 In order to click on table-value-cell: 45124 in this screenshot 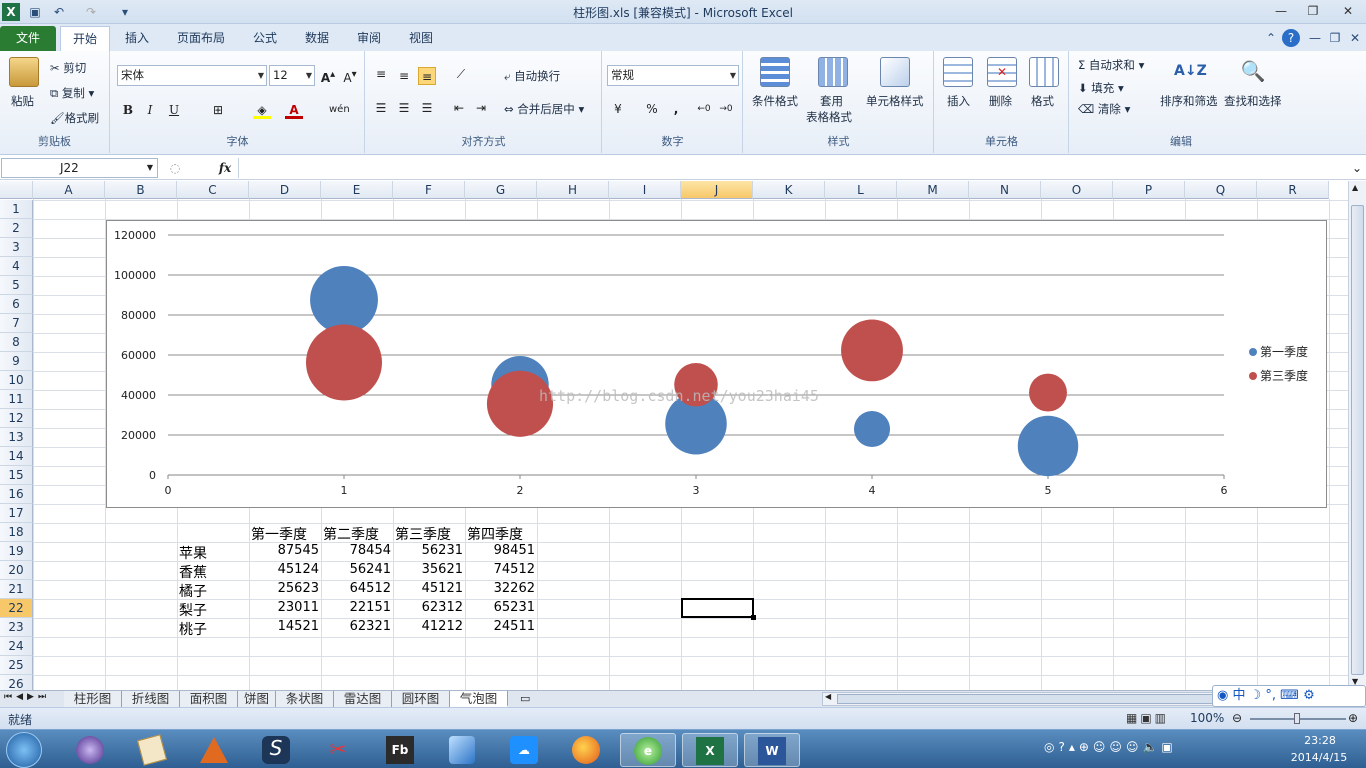, I will do `click(284, 569)`.